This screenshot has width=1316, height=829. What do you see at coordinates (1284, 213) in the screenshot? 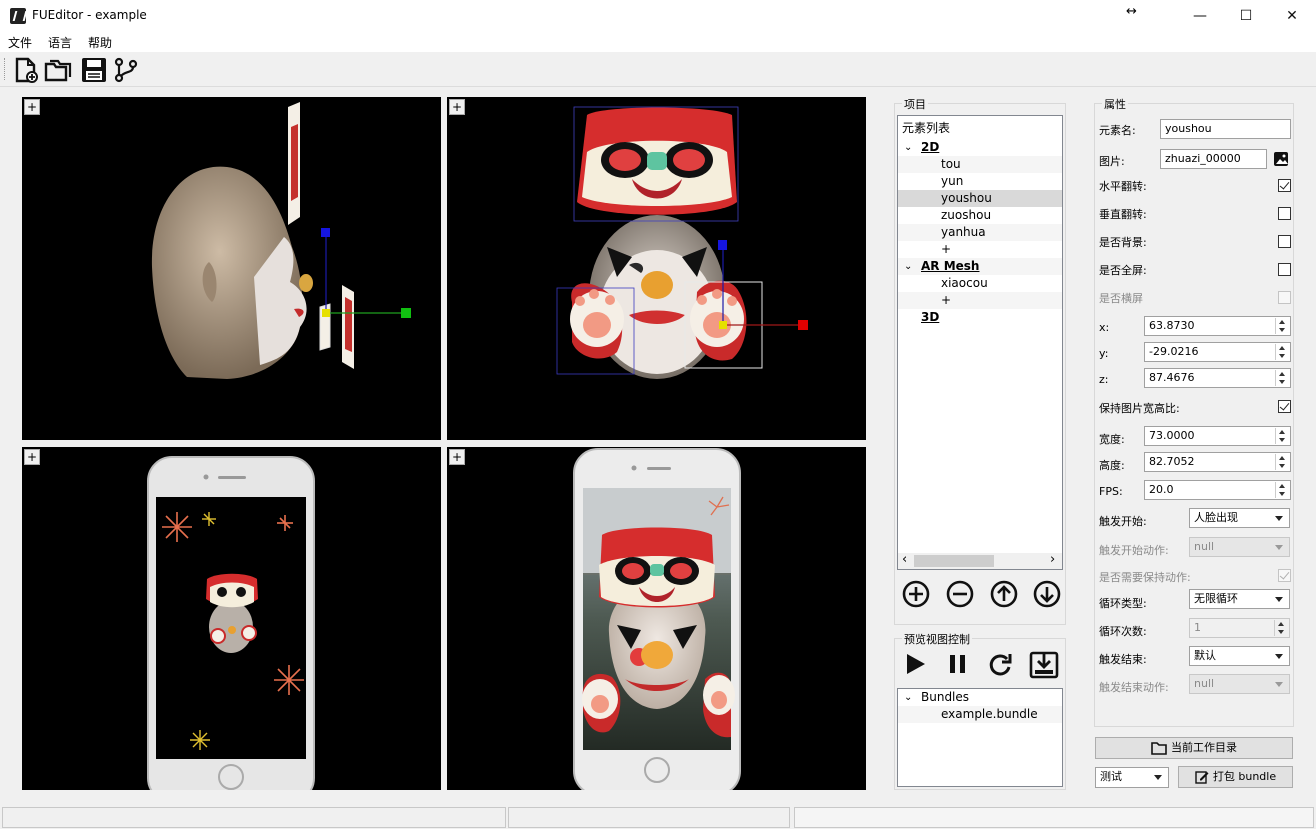
I see `vflip-checkbox` at bounding box center [1284, 213].